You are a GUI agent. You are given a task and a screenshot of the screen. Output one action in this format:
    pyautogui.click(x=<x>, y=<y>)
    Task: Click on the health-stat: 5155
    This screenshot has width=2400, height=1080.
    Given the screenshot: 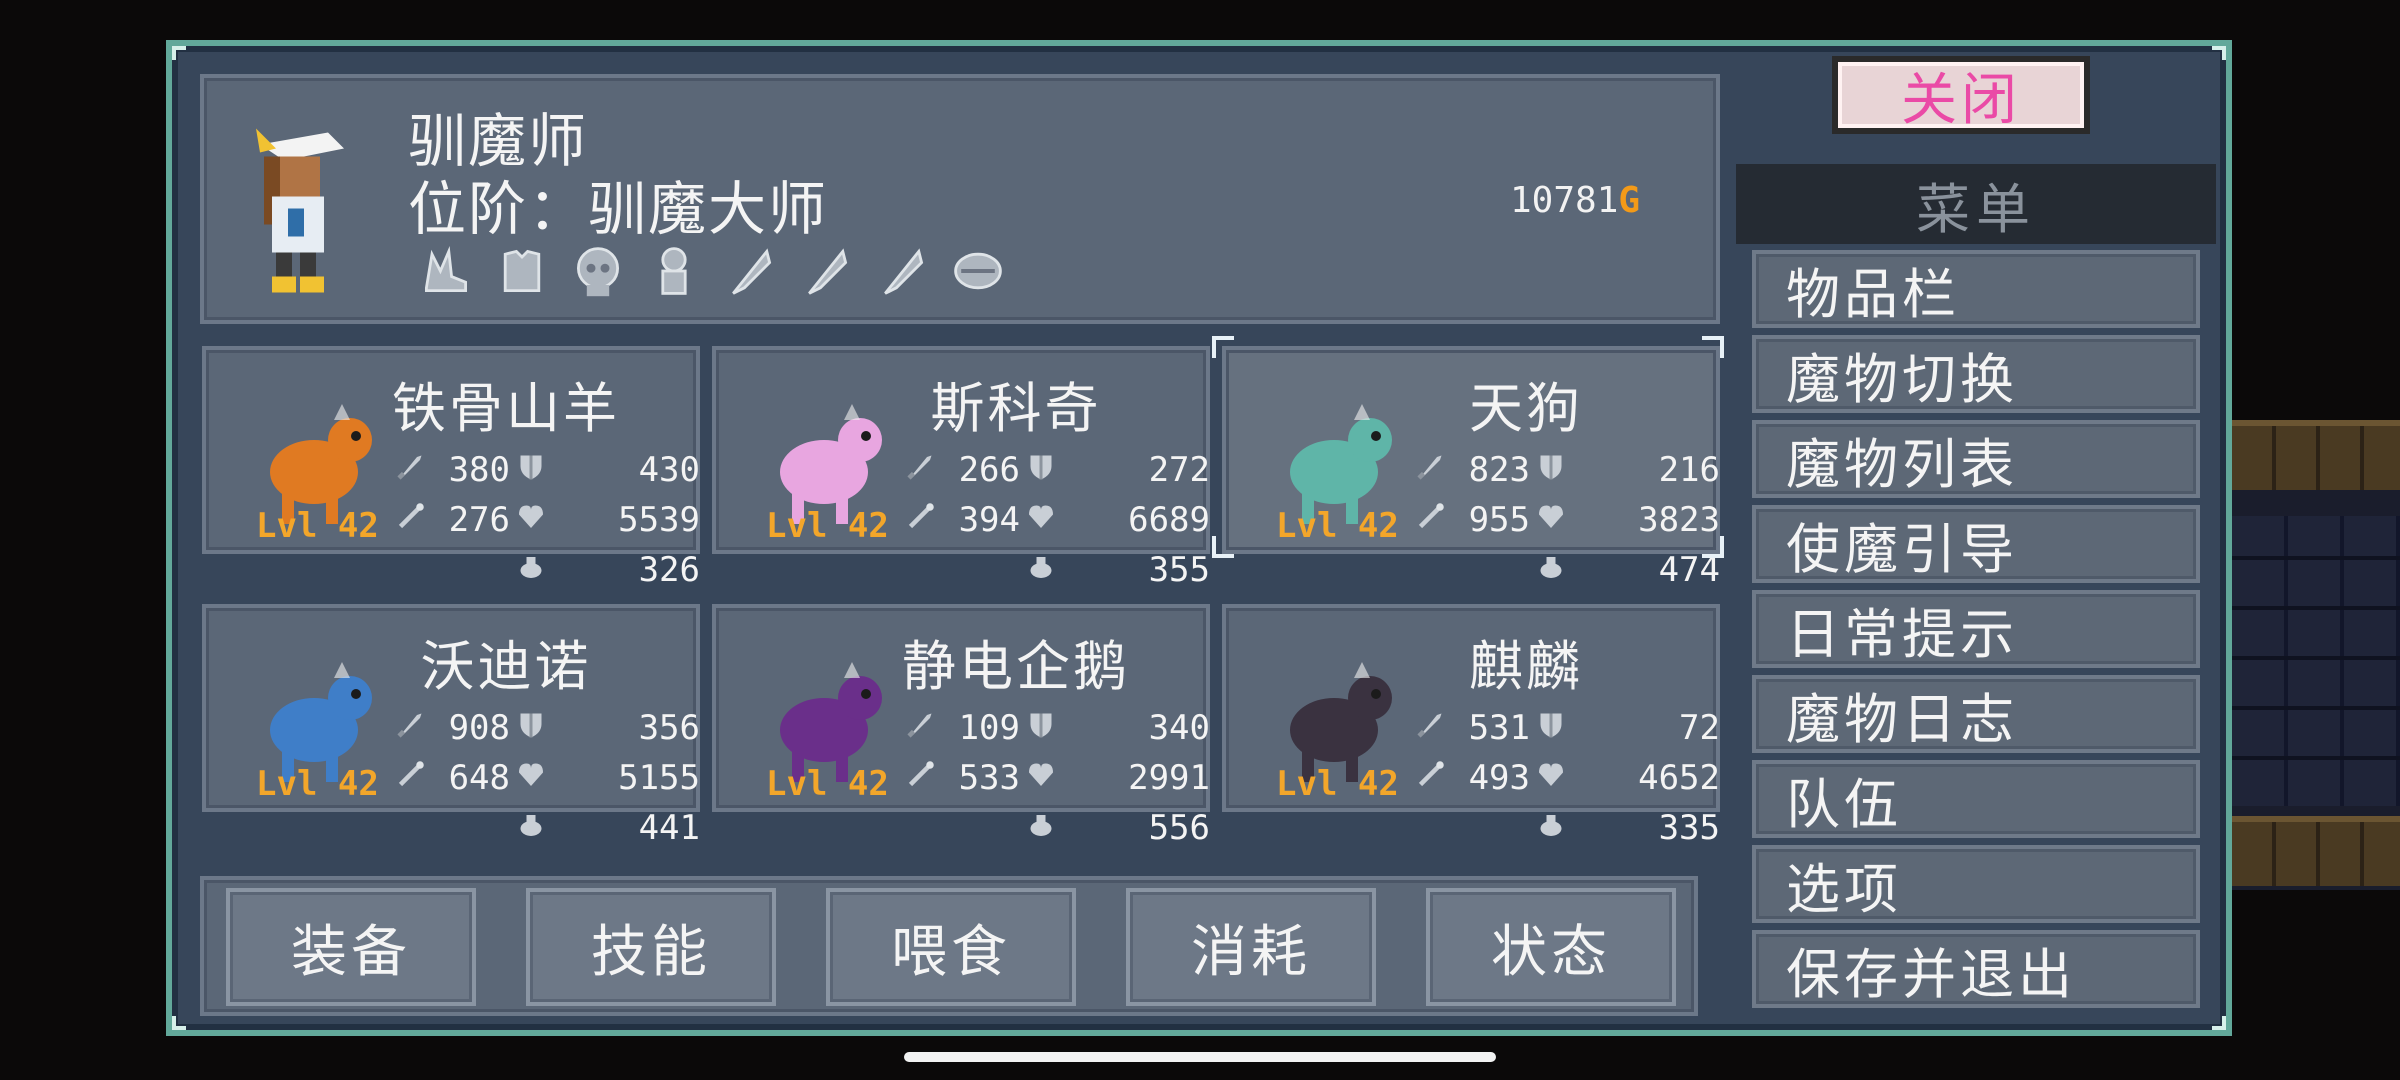 What is the action you would take?
    pyautogui.click(x=608, y=778)
    